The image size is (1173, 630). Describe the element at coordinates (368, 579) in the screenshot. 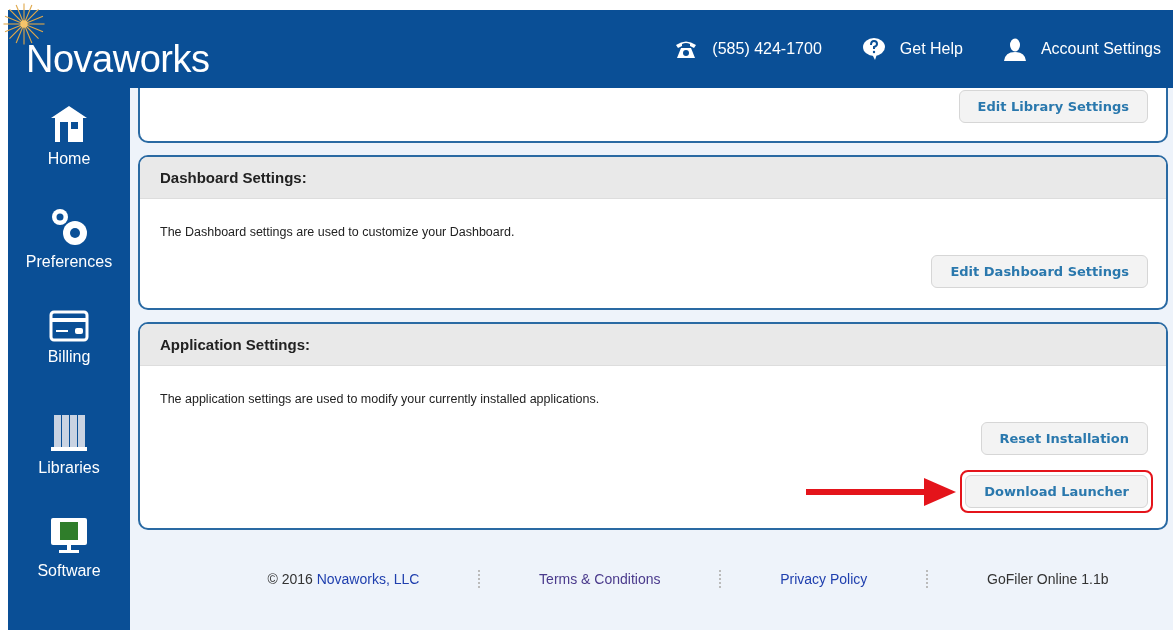

I see `company-link: Novaworks, LLC` at that location.